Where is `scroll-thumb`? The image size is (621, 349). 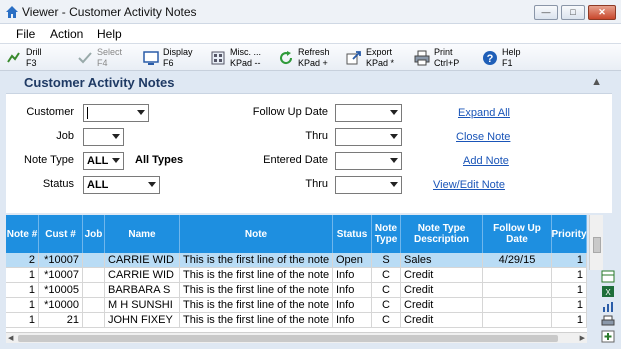 scroll-thumb is located at coordinates (288, 338).